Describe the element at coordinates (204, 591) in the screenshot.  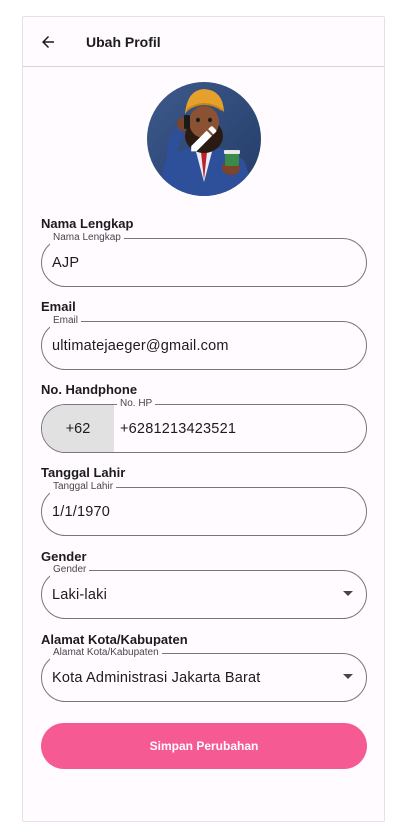
I see `gender-dropdown: Gender Laki-laki` at that location.